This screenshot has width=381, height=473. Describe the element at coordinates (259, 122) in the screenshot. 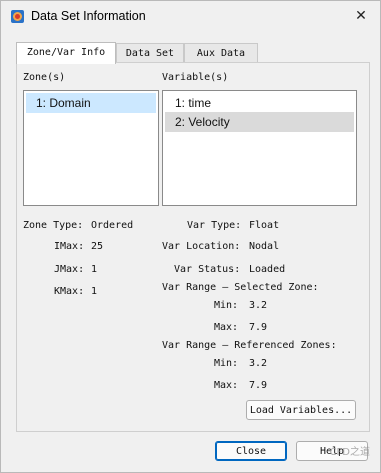

I see `variable-item-velocity: 2: Velocity` at that location.